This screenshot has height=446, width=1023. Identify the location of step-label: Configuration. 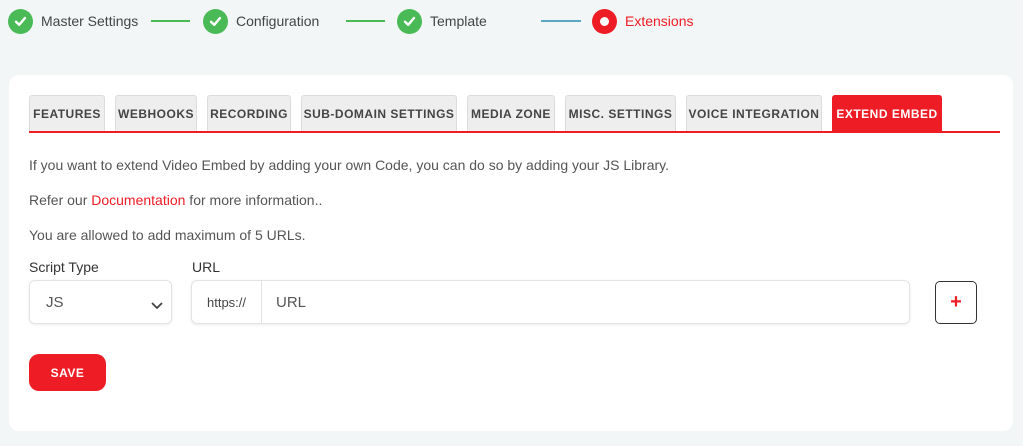
(278, 21).